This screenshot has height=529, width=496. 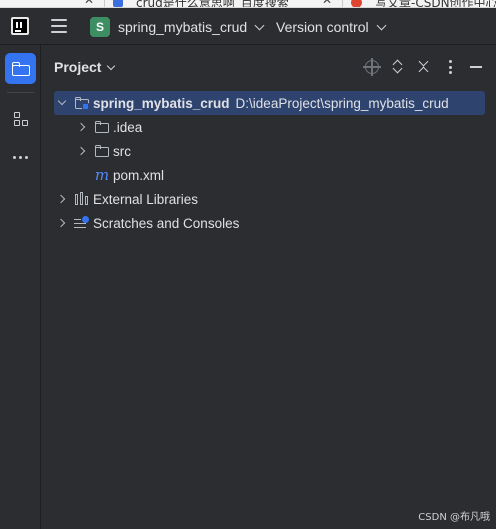 What do you see at coordinates (20, 287) in the screenshot?
I see `tool-window-strip` at bounding box center [20, 287].